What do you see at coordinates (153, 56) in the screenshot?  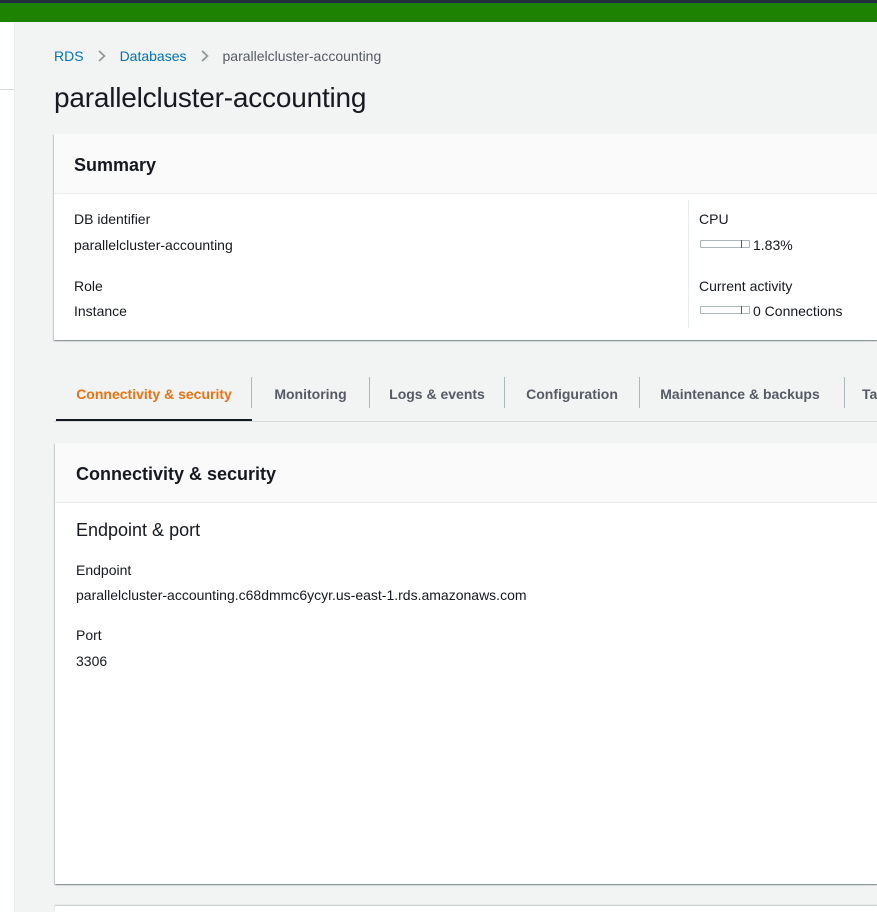 I see `breadcrumb-databases-link: Databases` at bounding box center [153, 56].